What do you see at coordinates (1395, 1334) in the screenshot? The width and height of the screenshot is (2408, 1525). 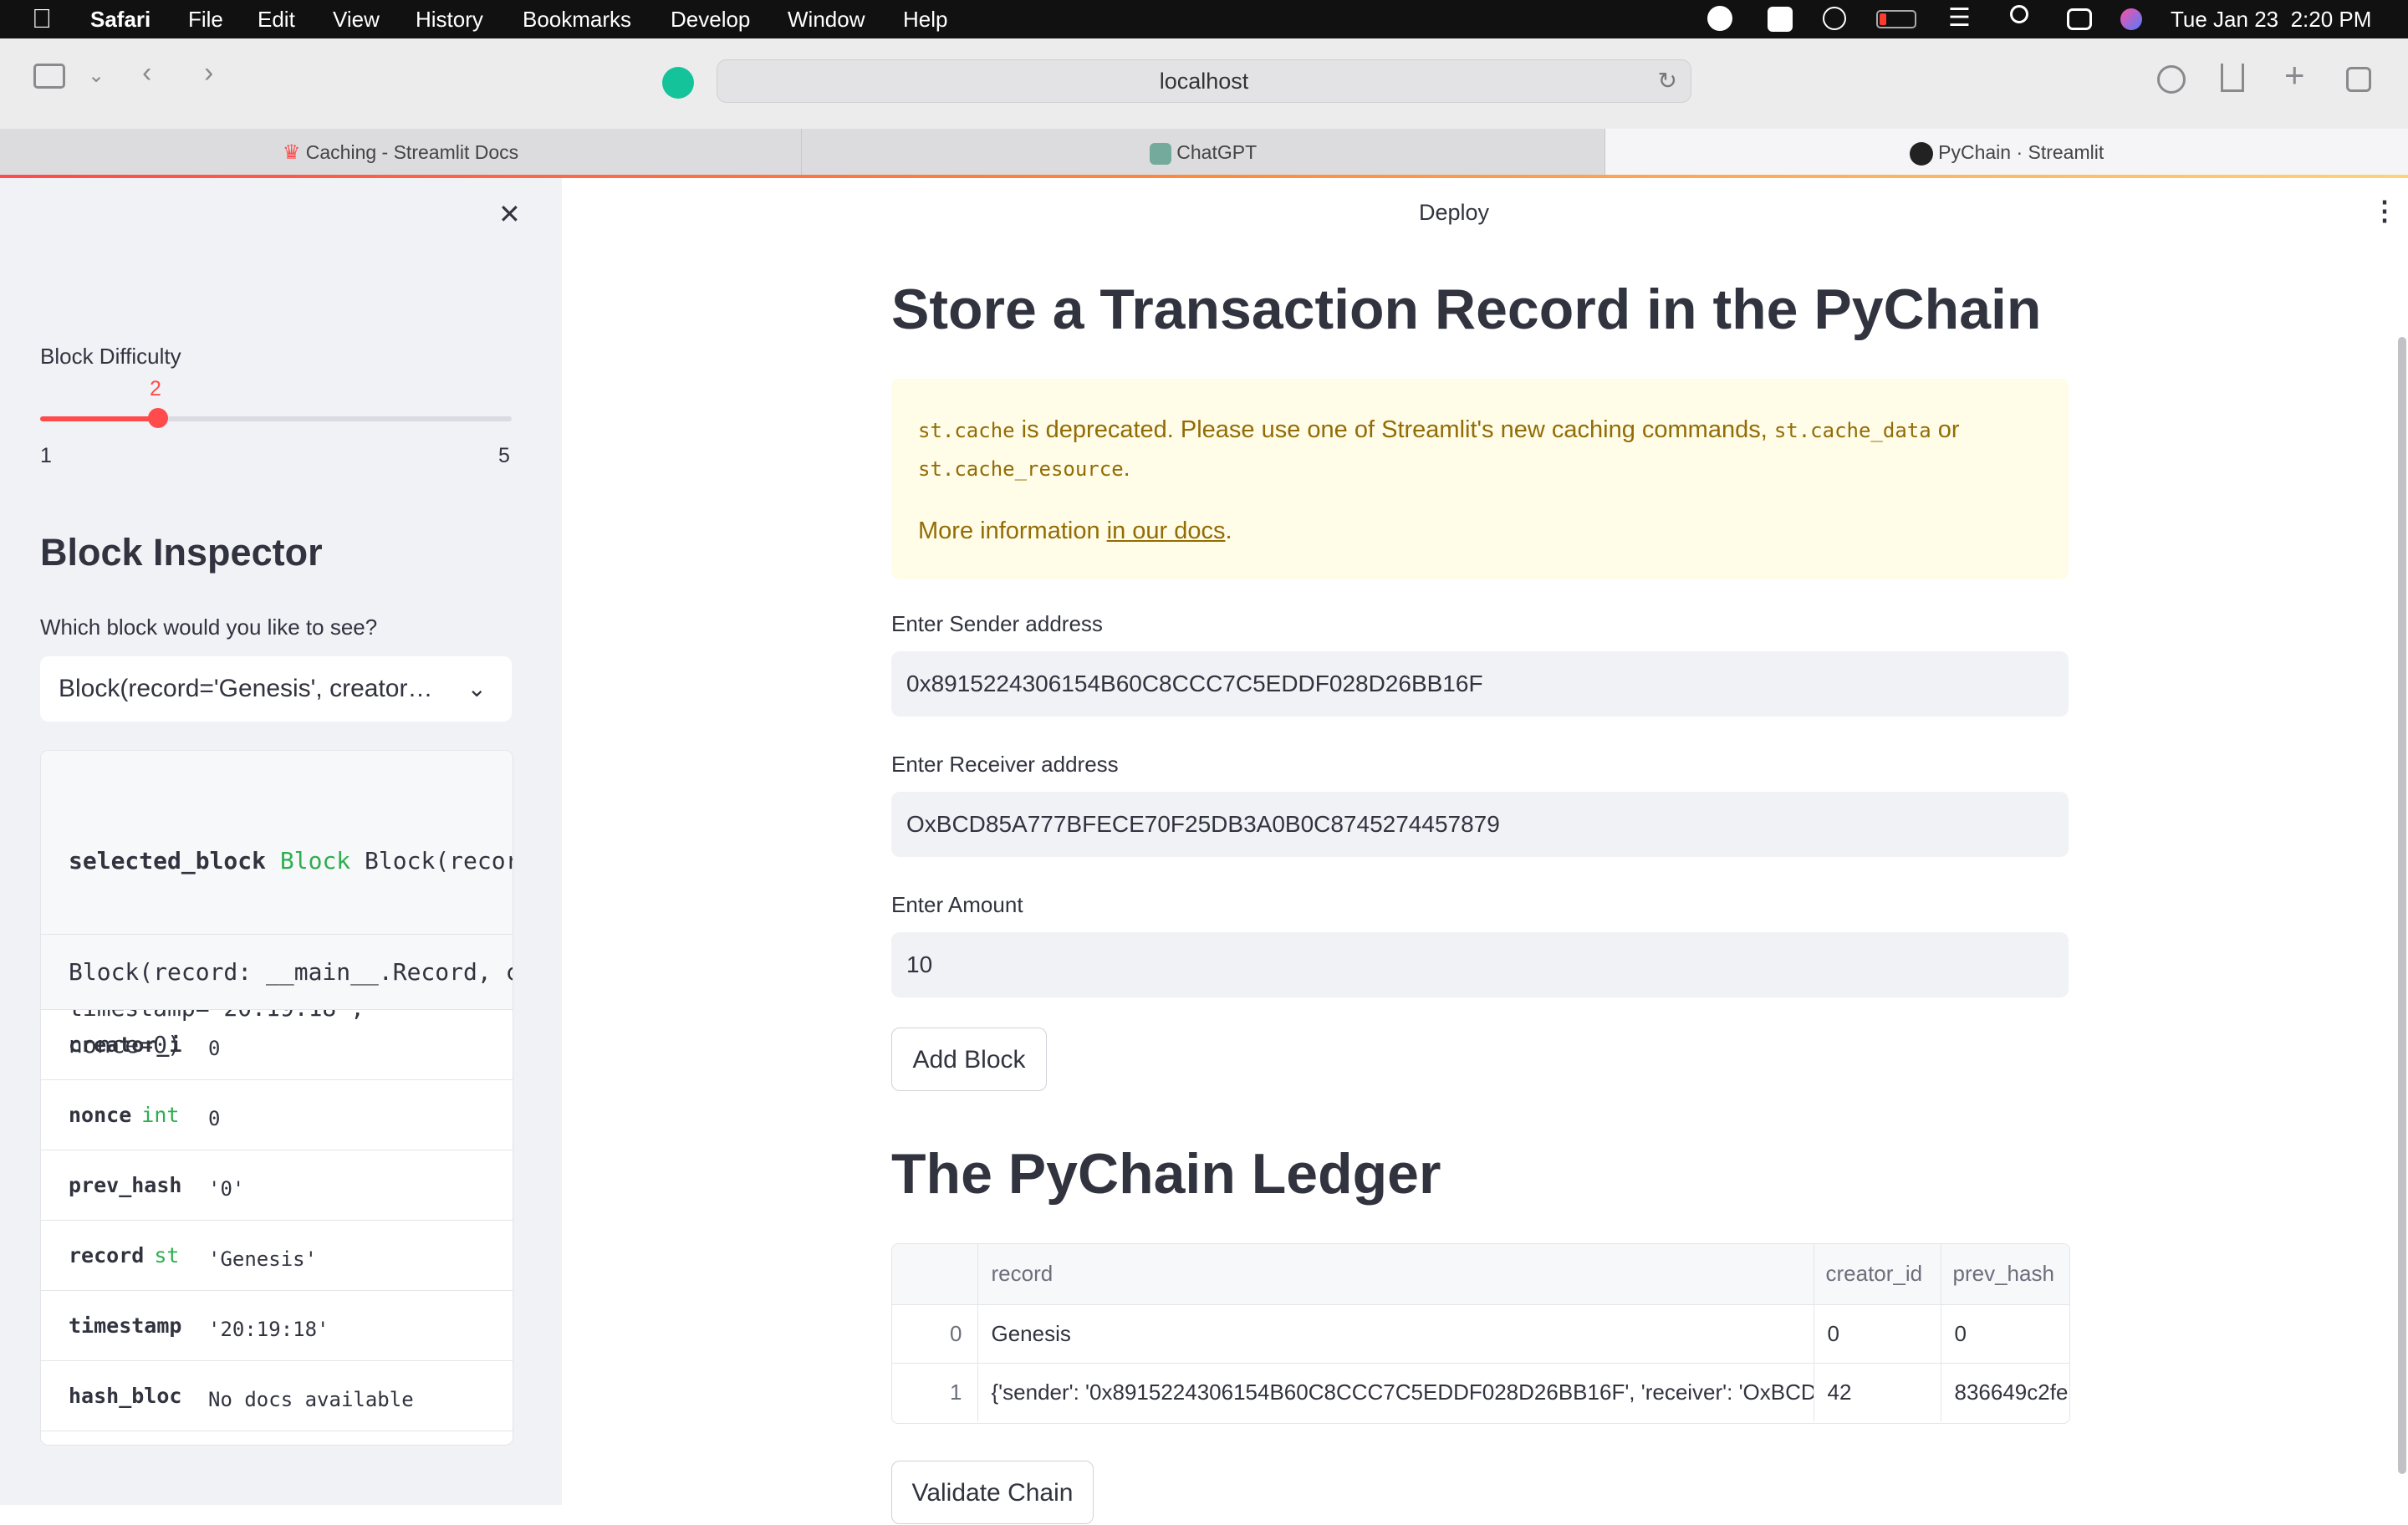 I see `record-cell: Genesis` at bounding box center [1395, 1334].